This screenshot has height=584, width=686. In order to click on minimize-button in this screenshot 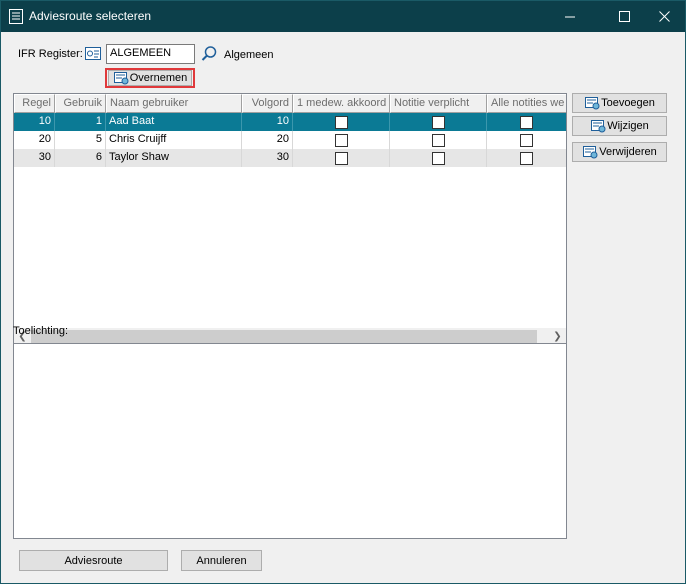, I will do `click(570, 16)`.